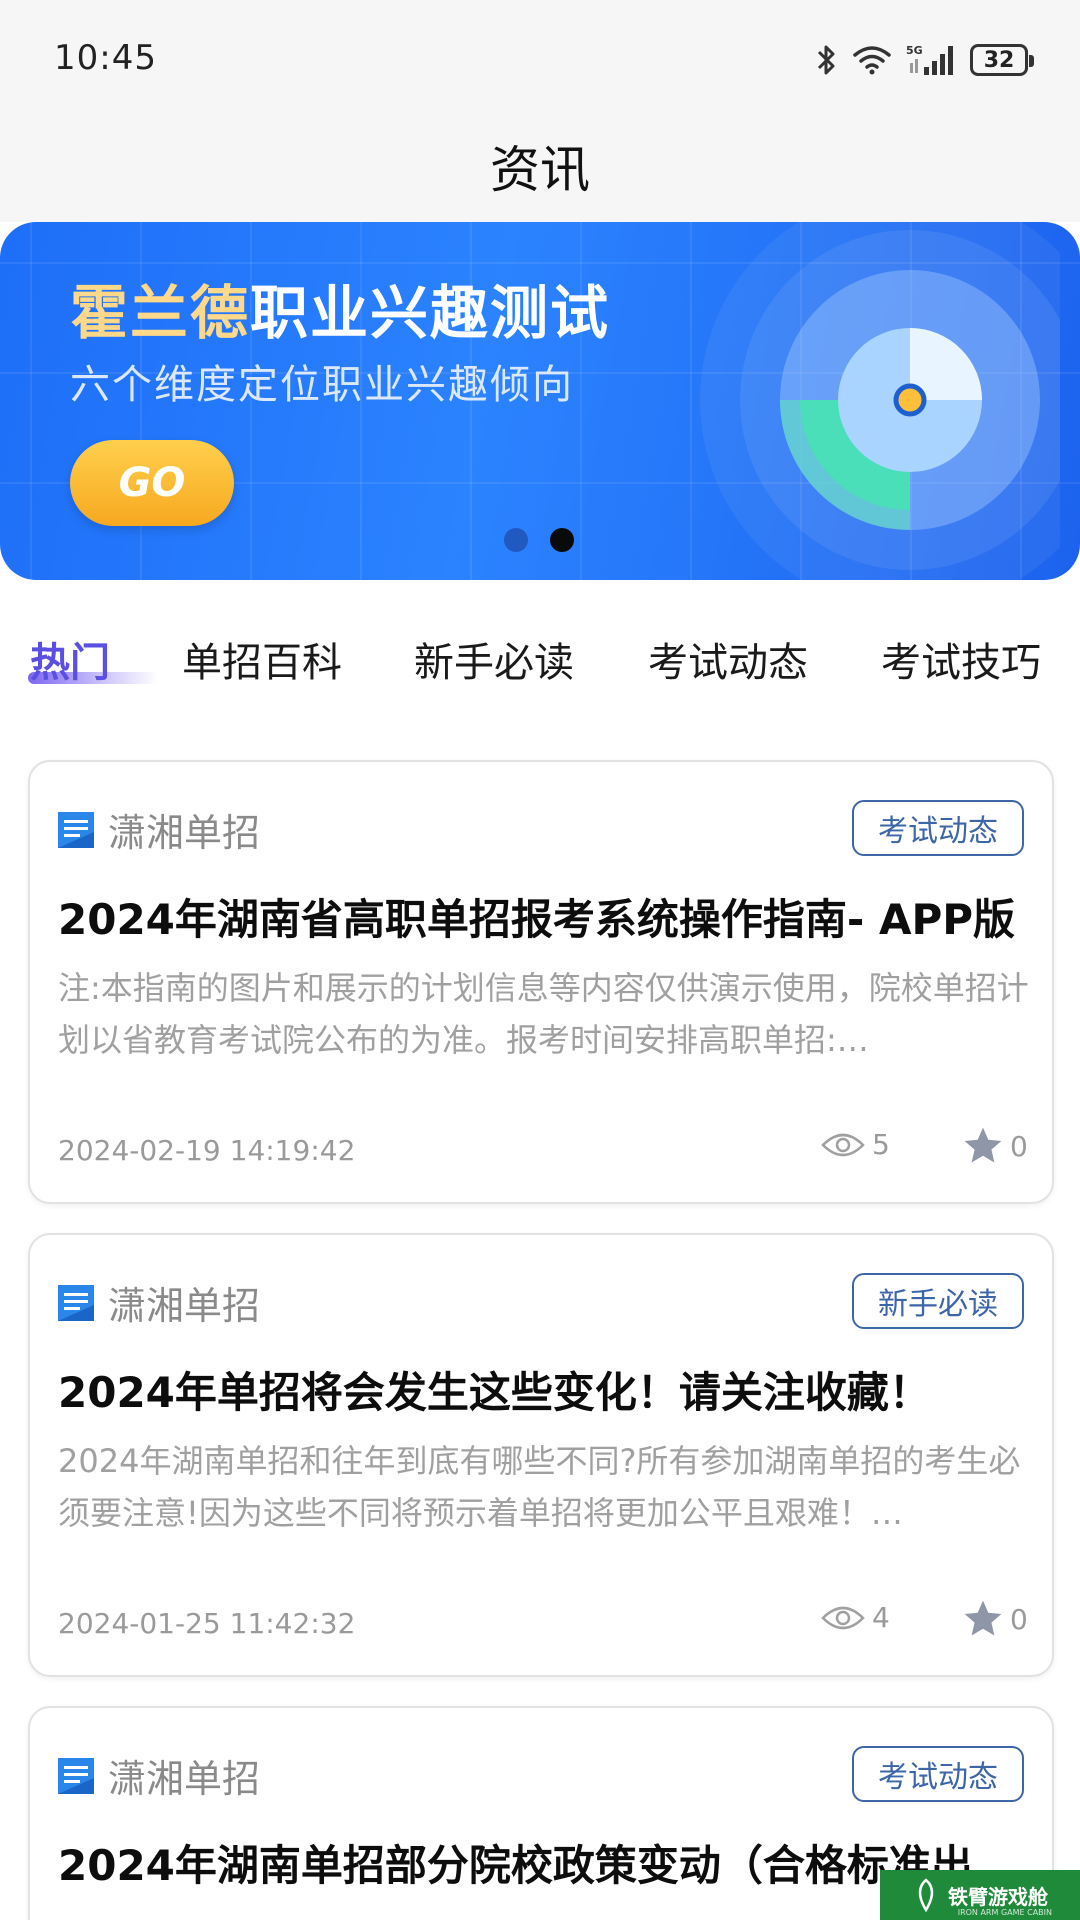 The width and height of the screenshot is (1080, 1920). I want to click on watermark-text: 铁臂游戏舱, so click(998, 1896).